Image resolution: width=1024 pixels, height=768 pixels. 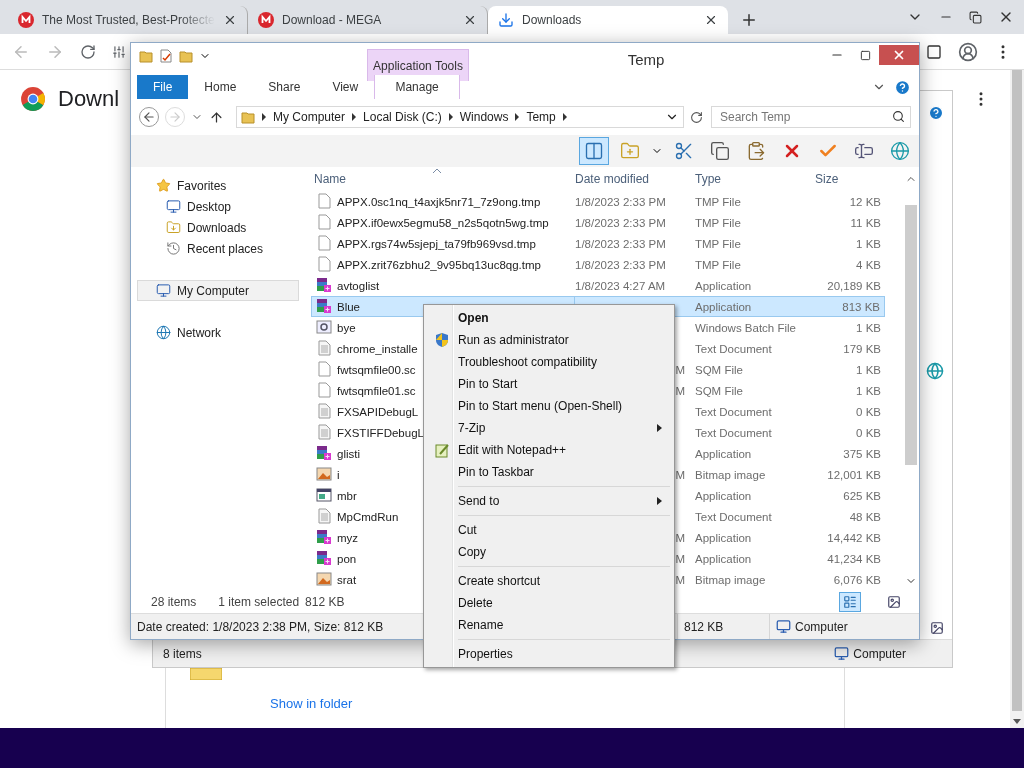 What do you see at coordinates (746, 328) in the screenshot?
I see `file-type: Windows Batch File` at bounding box center [746, 328].